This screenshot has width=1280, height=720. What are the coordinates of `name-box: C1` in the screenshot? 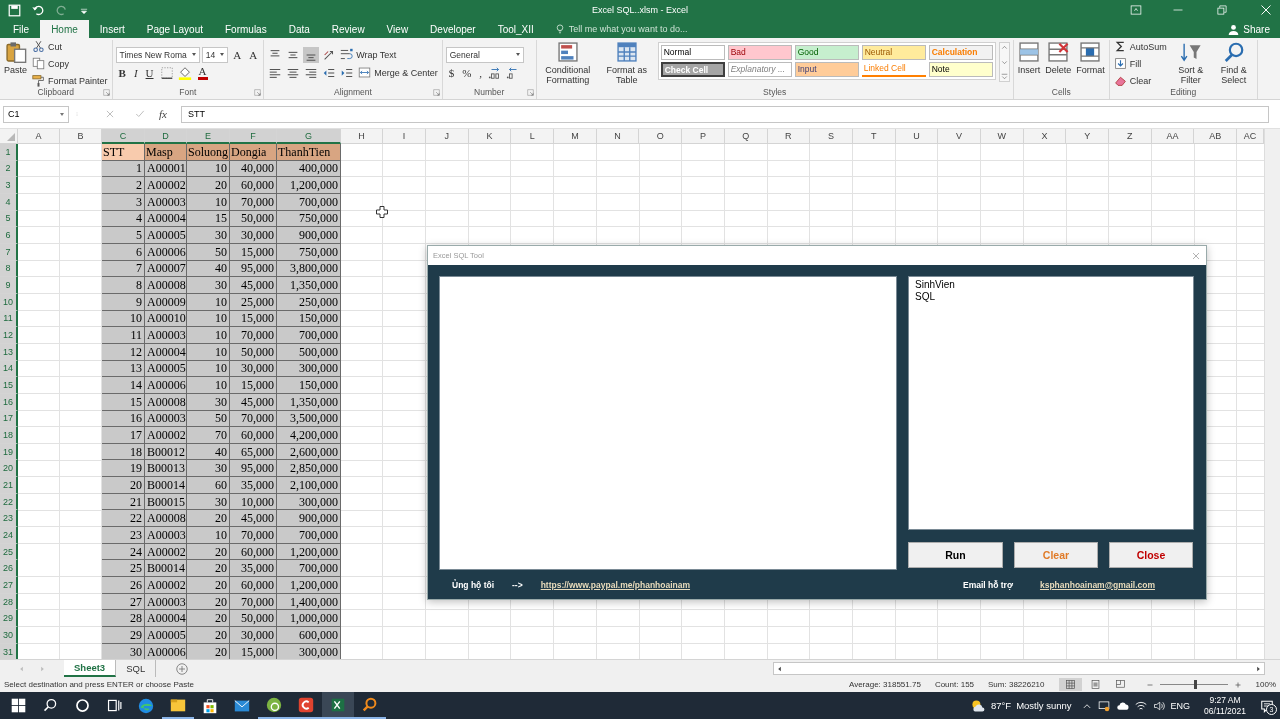 It's located at (36, 114).